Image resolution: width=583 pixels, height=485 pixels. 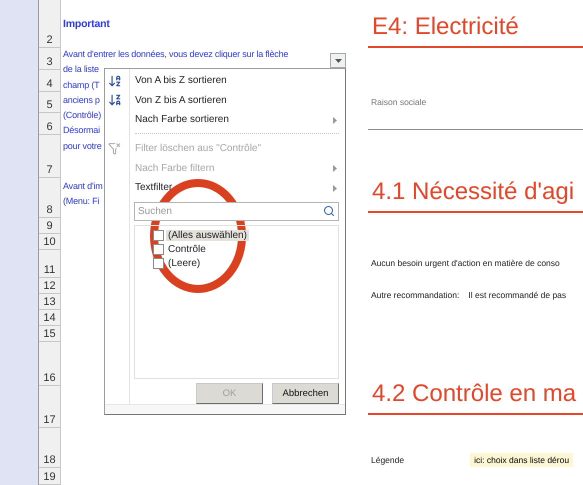 What do you see at coordinates (49, 124) in the screenshot?
I see `row-header: 6` at bounding box center [49, 124].